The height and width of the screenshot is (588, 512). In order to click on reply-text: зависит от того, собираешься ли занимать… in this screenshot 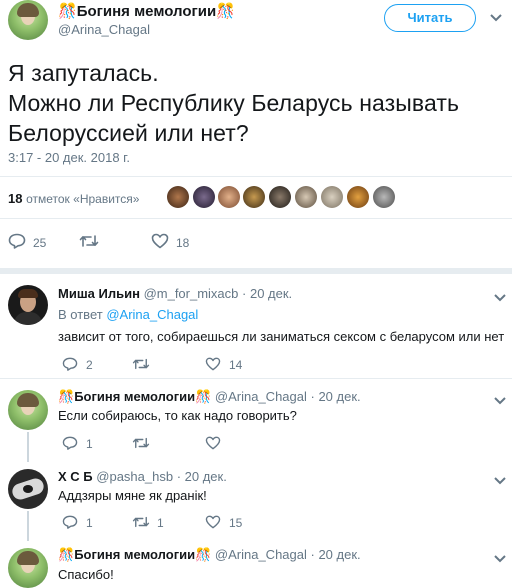, I will do `click(281, 336)`.